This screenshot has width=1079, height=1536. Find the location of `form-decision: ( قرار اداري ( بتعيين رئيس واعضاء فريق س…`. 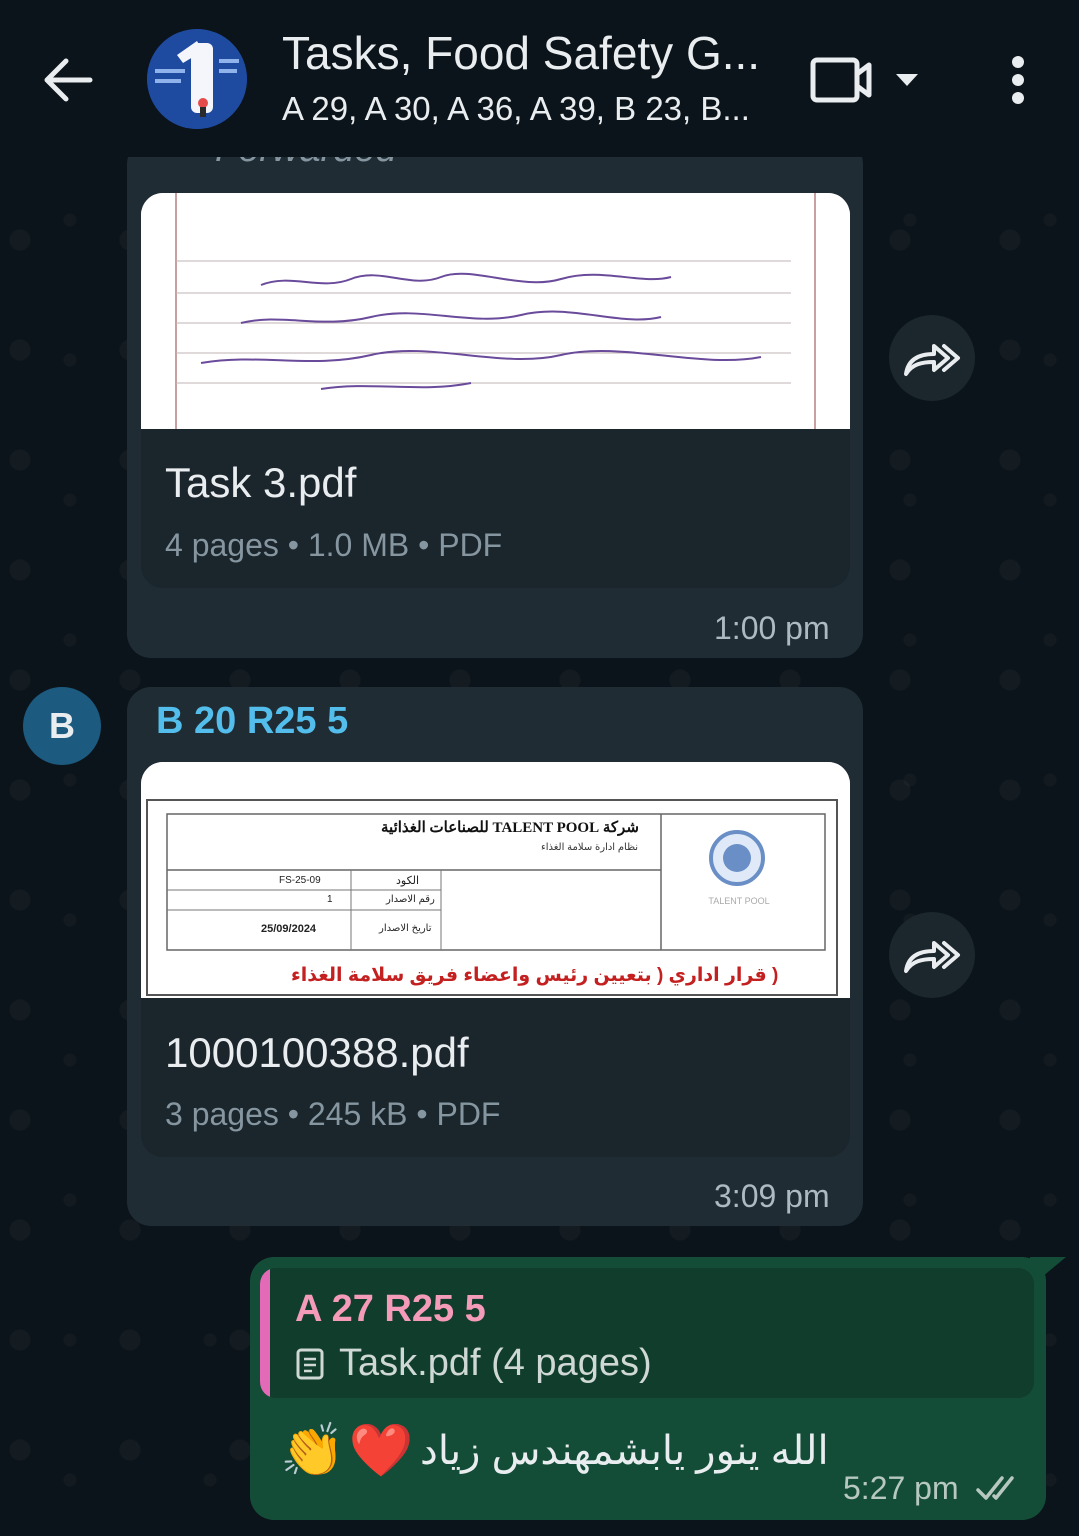

form-decision: ( قرار اداري ( بتعيين رئيس واعضاء فريق س… is located at coordinates (535, 975).